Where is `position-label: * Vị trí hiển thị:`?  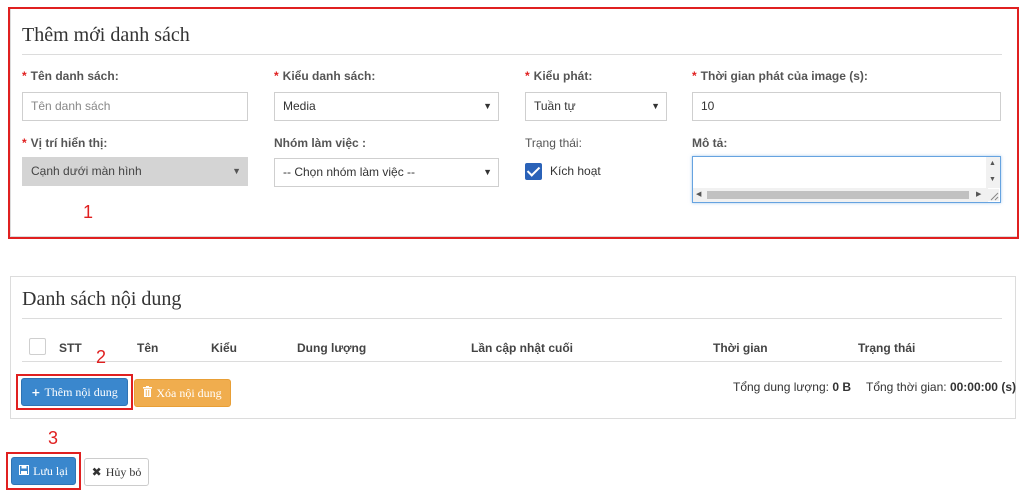
position-label: * Vị trí hiển thị: is located at coordinates (65, 143).